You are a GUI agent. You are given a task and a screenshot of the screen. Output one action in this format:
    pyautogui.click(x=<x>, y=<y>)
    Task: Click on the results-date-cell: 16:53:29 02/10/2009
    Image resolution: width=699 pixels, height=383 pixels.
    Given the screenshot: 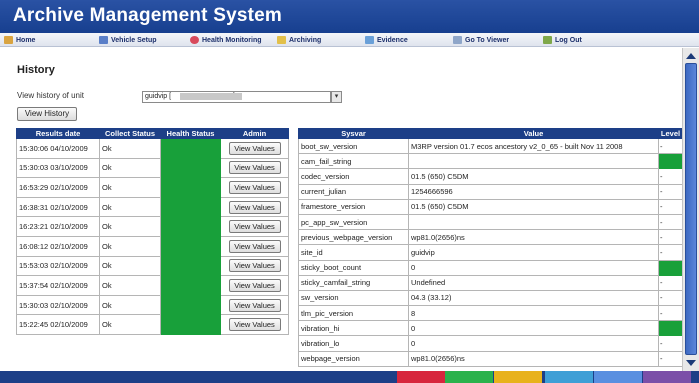 What is the action you would take?
    pyautogui.click(x=58, y=187)
    